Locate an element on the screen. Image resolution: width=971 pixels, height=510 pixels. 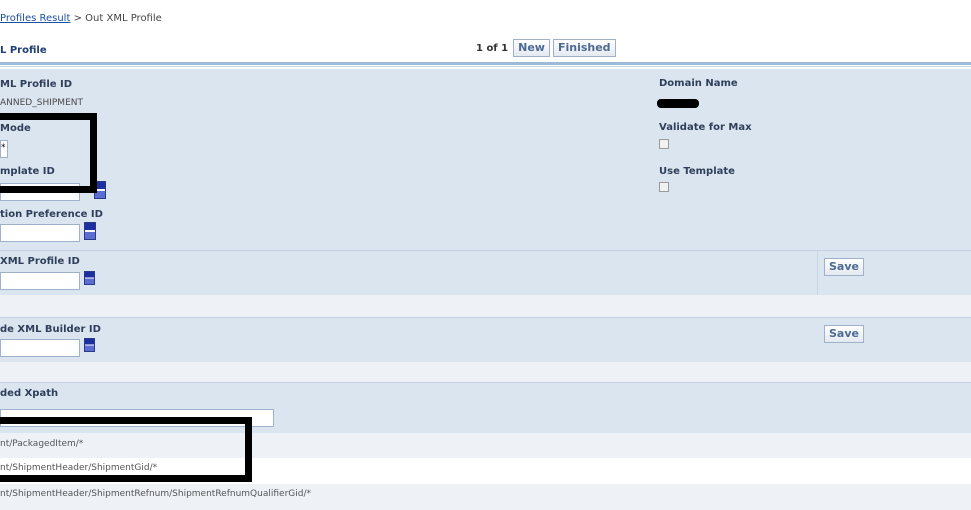
pager: 1 of 1 New Finished is located at coordinates (546, 48).